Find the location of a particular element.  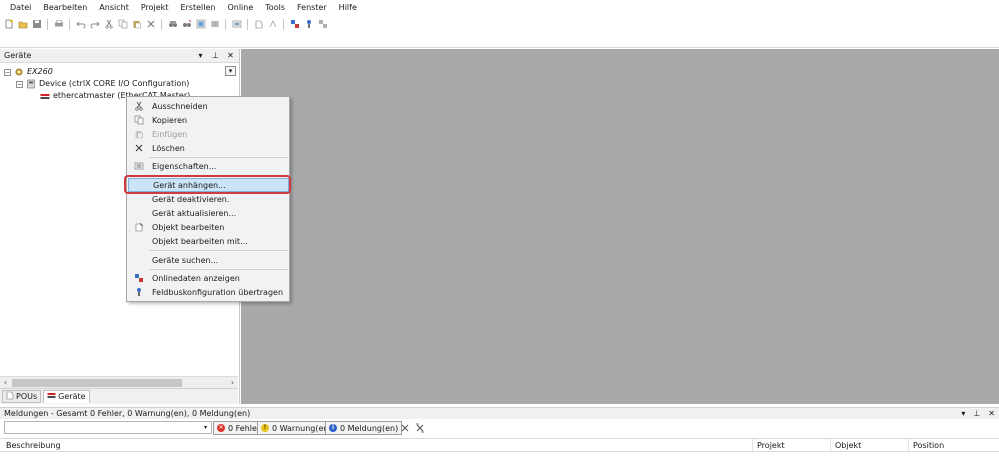

edit-object-icon is located at coordinates (139, 227).